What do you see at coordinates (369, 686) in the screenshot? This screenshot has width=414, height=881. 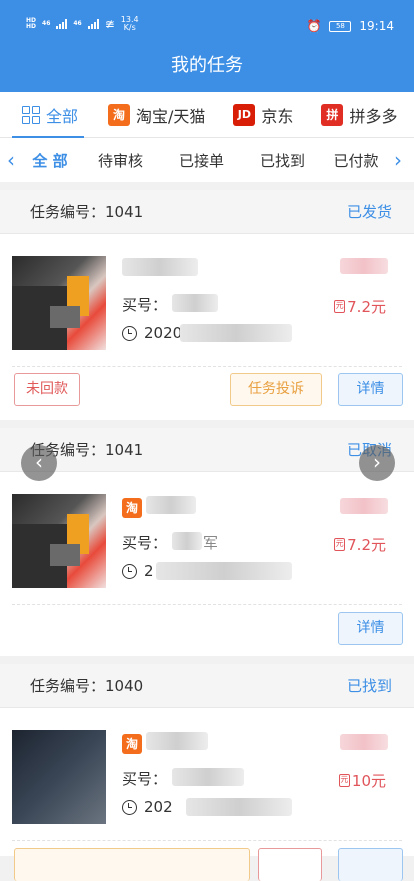 I see `order-status: 已找到` at bounding box center [369, 686].